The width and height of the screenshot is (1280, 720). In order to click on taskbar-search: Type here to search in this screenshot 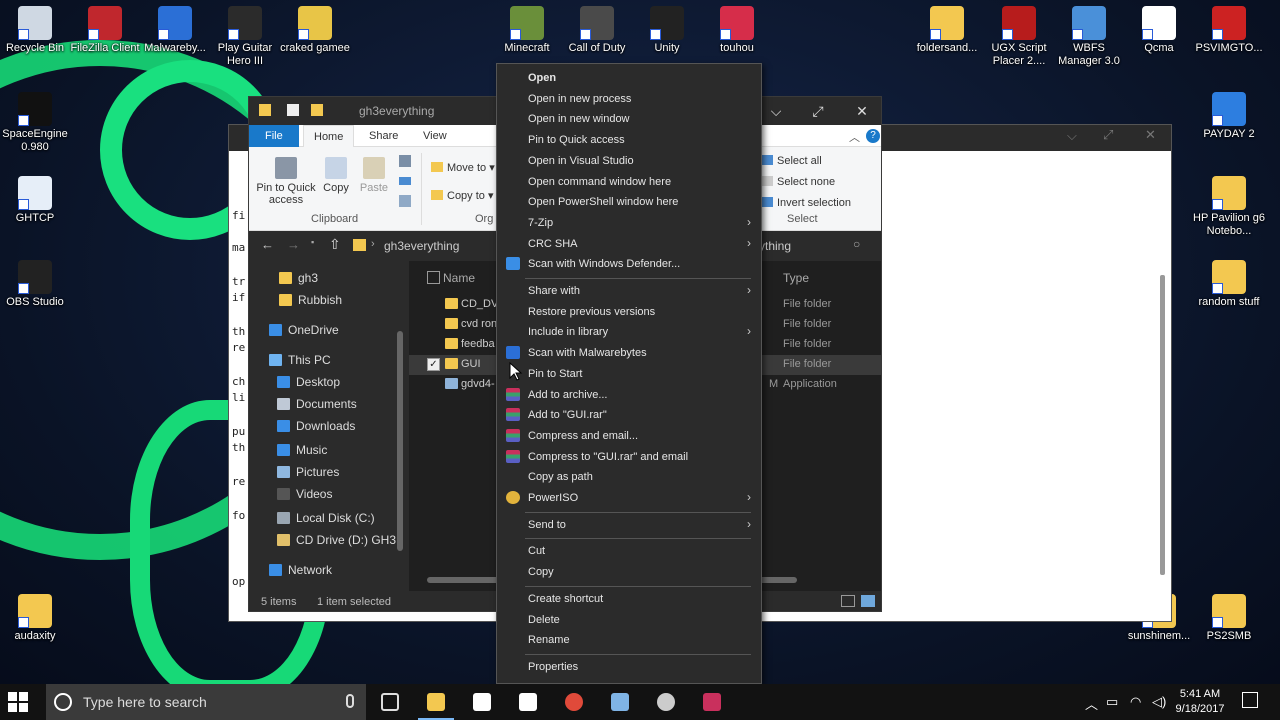, I will do `click(206, 702)`.